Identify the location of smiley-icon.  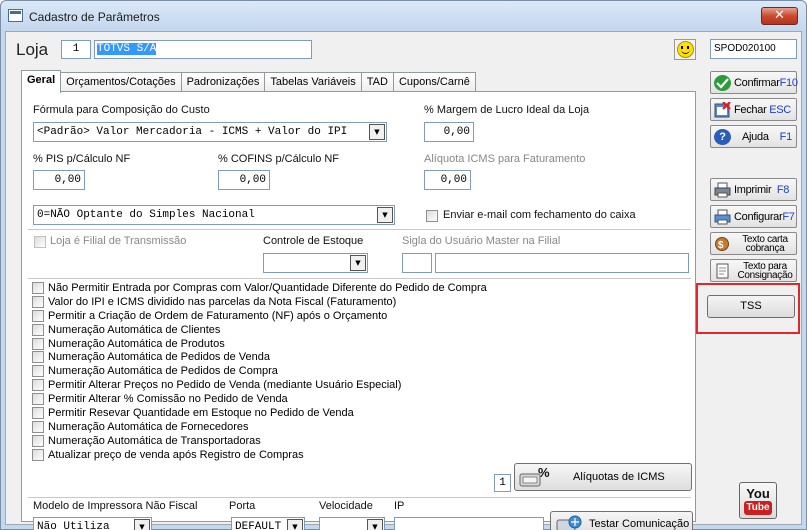
(685, 49).